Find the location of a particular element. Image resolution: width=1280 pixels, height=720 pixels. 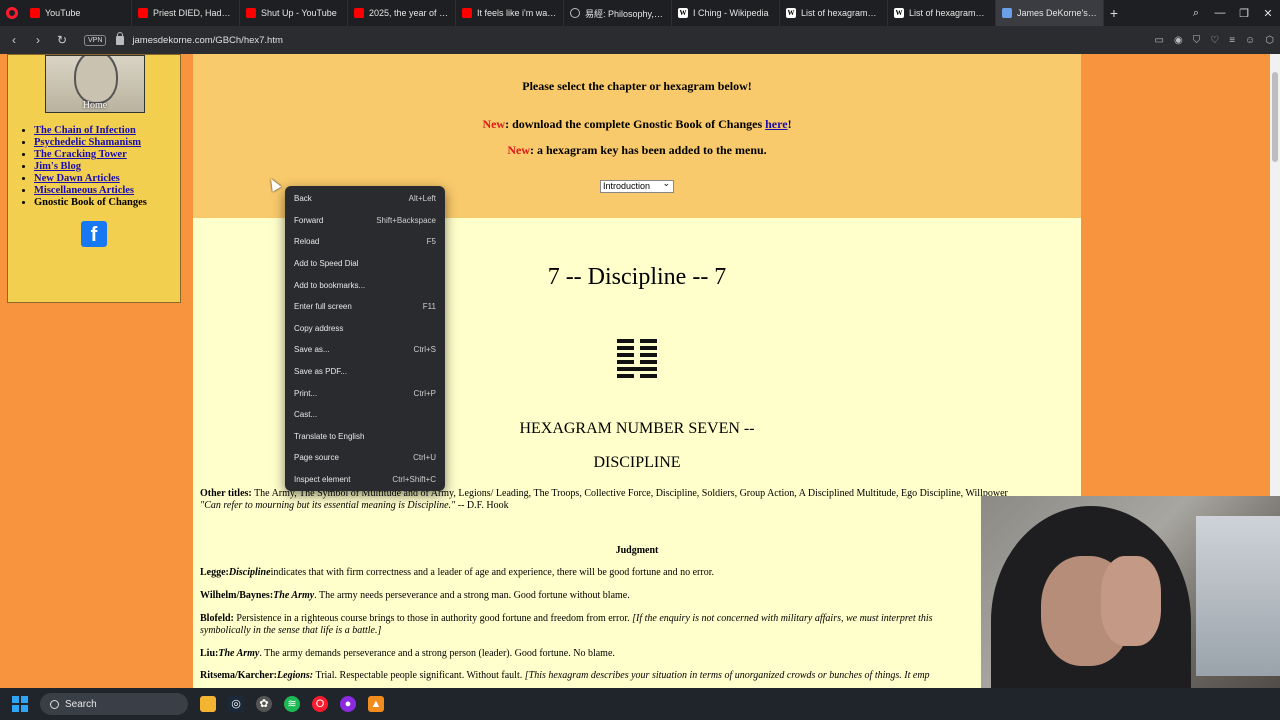

url-field: jamesdekorne.com/GBCh/hex7.htm is located at coordinates (207, 40).